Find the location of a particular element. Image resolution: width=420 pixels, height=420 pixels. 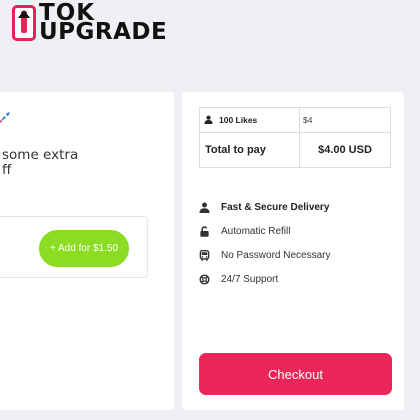

table-row: 100 Likes $4 is located at coordinates (295, 120).